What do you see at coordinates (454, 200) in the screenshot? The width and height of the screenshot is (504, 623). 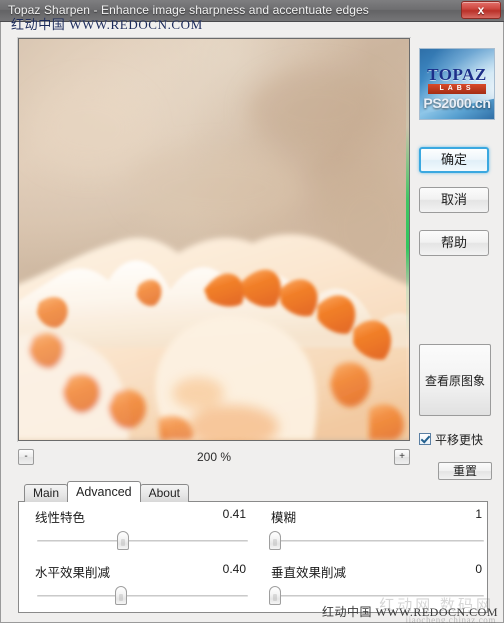 I see `cancel-button: 取消` at bounding box center [454, 200].